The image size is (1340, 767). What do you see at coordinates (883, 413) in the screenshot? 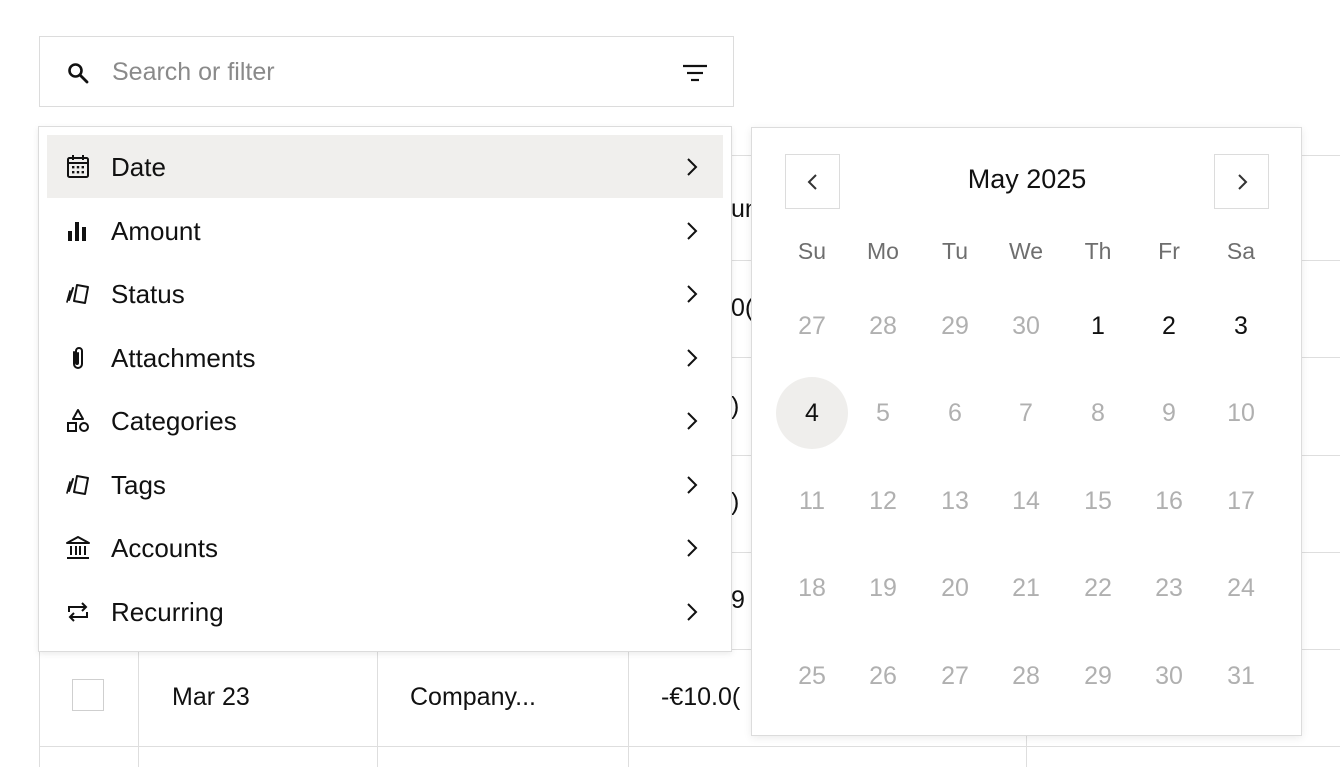
I see `calendar-day: 5` at bounding box center [883, 413].